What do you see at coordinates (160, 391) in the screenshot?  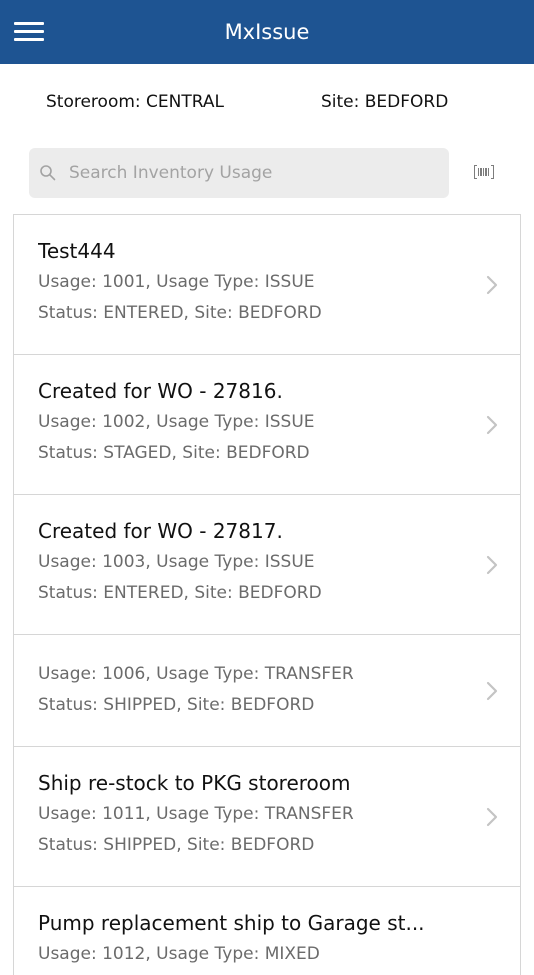 I see `item-title: Created for WO - 27816.` at bounding box center [160, 391].